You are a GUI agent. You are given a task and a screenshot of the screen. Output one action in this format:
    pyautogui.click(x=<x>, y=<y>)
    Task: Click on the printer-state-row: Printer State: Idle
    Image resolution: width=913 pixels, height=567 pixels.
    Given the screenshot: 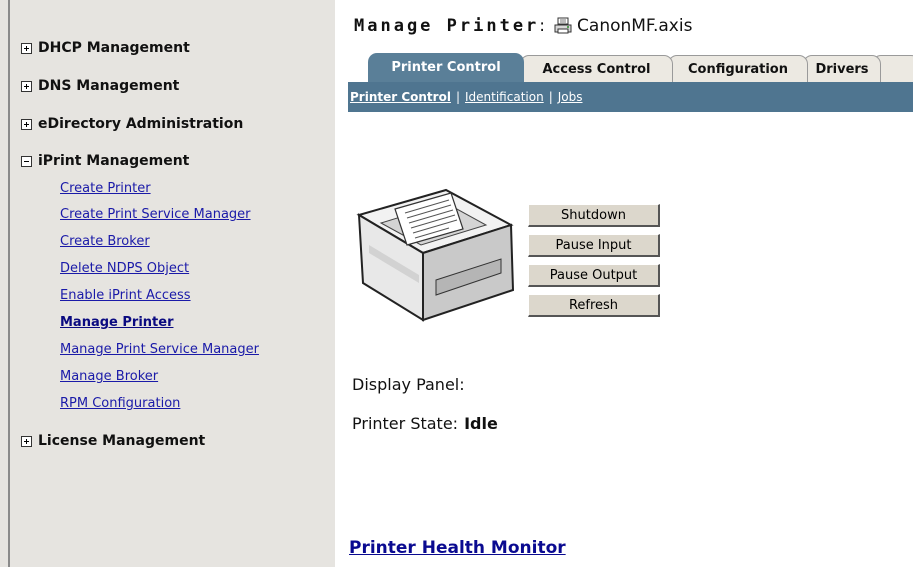 What is the action you would take?
    pyautogui.click(x=425, y=423)
    